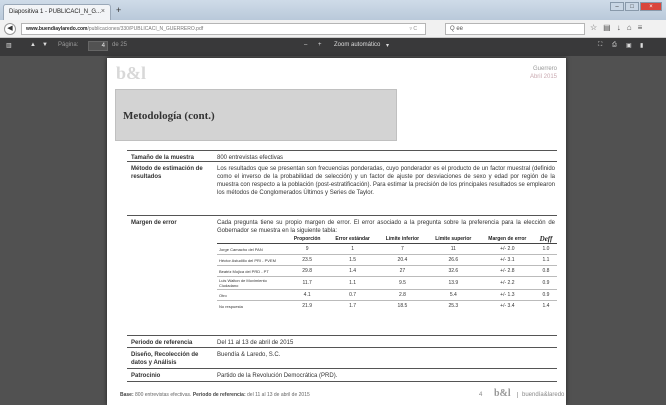 The height and width of the screenshot is (405, 666). I want to click on table-cell: +/- 3.1, so click(507, 260).